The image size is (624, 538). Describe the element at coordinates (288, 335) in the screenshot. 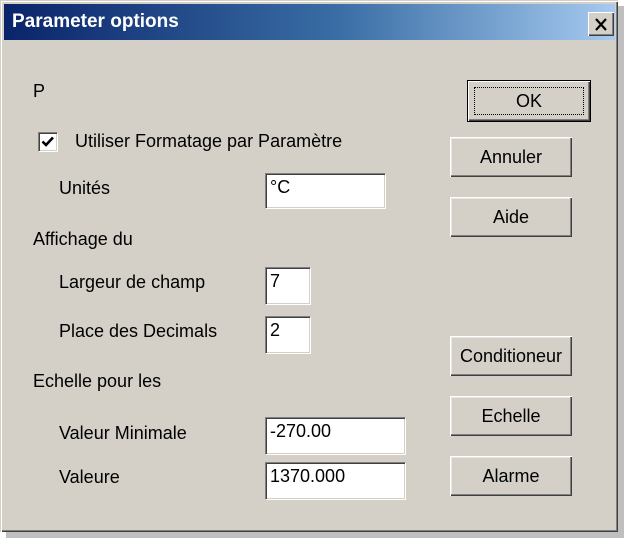

I see `decimal-places-field: 2` at that location.